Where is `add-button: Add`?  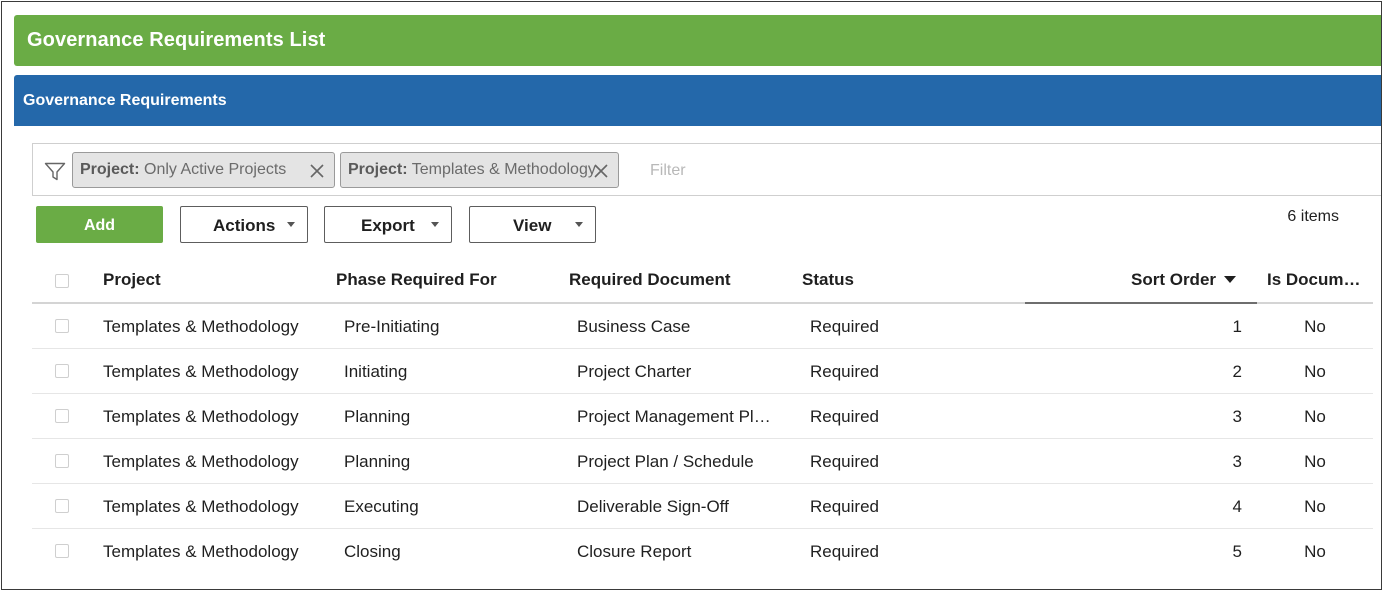
add-button: Add is located at coordinates (99, 224).